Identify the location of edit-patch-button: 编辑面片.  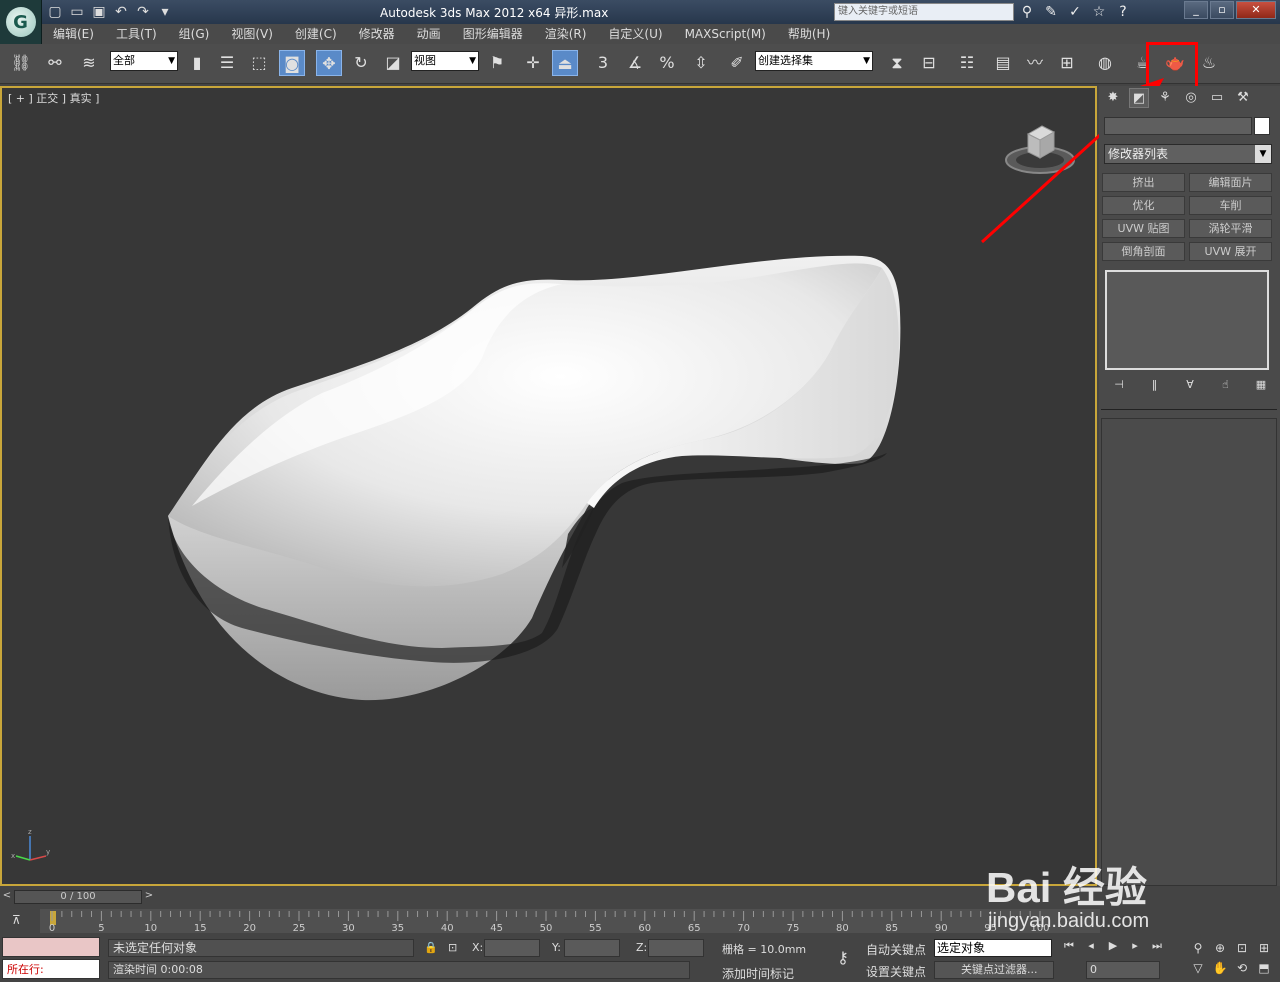
(1230, 182).